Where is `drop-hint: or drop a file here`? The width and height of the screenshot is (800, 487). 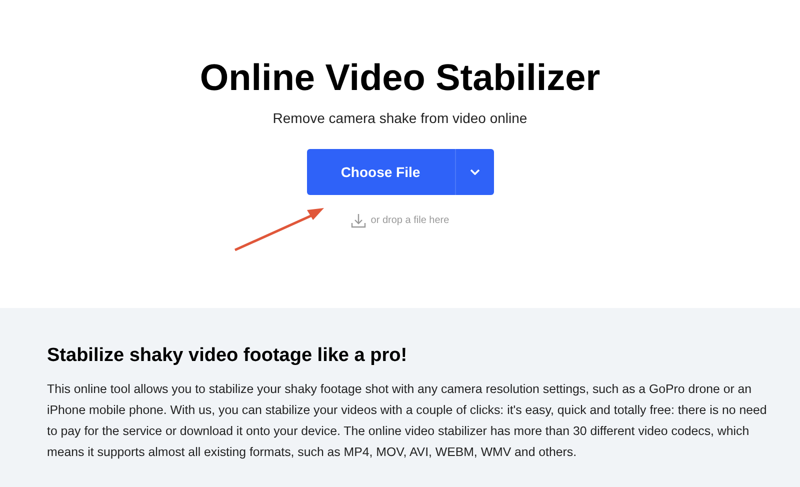
drop-hint: or drop a file here is located at coordinates (410, 221).